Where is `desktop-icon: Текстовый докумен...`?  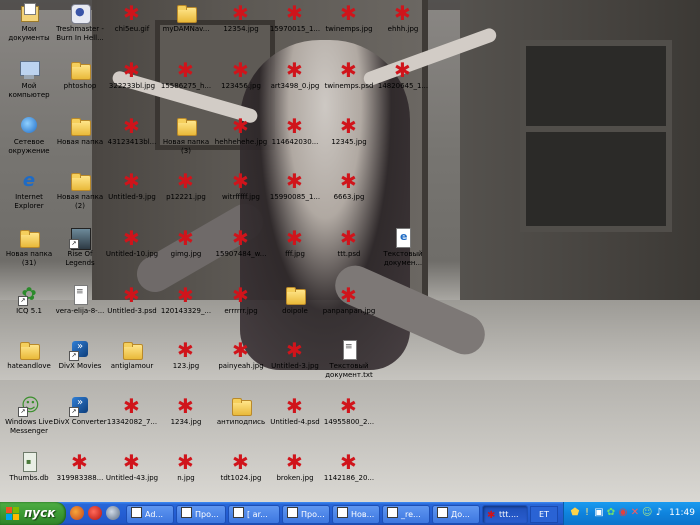
desktop-icon: Текстовый докумен... is located at coordinates (403, 251).